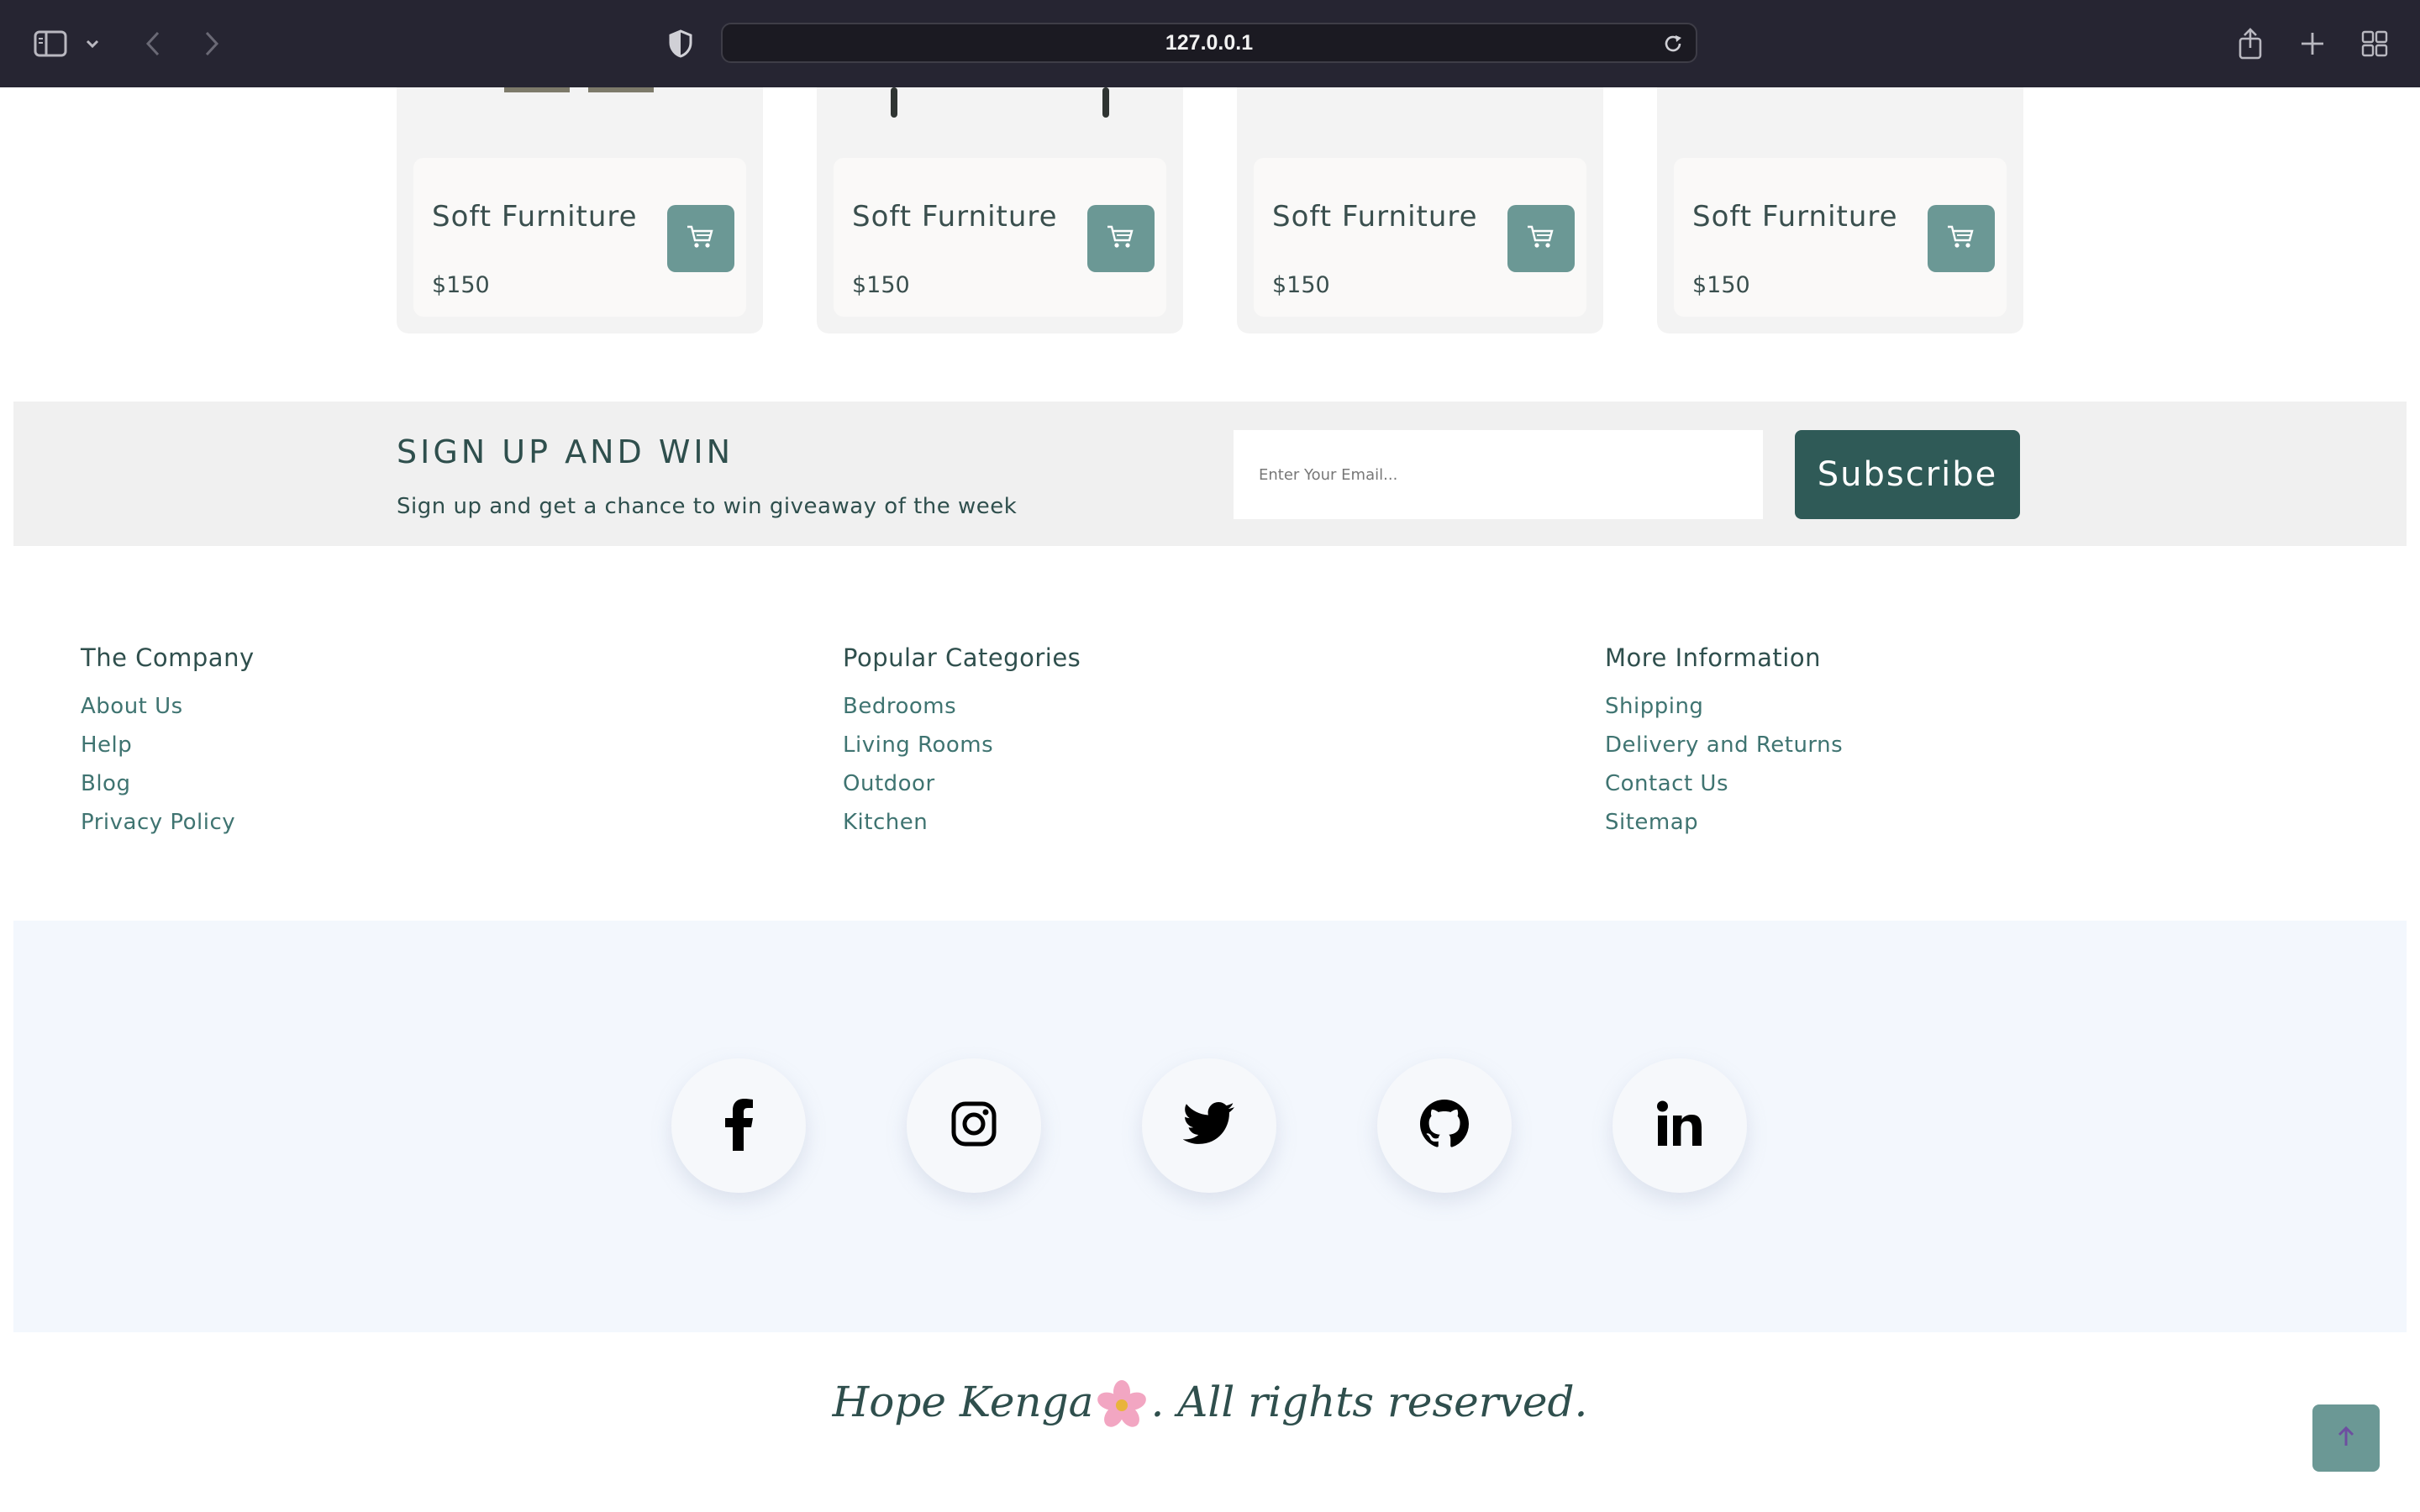 This screenshot has height=1512, width=2420. I want to click on copyright: Hope Kenga . All rights reserved., so click(1210, 1404).